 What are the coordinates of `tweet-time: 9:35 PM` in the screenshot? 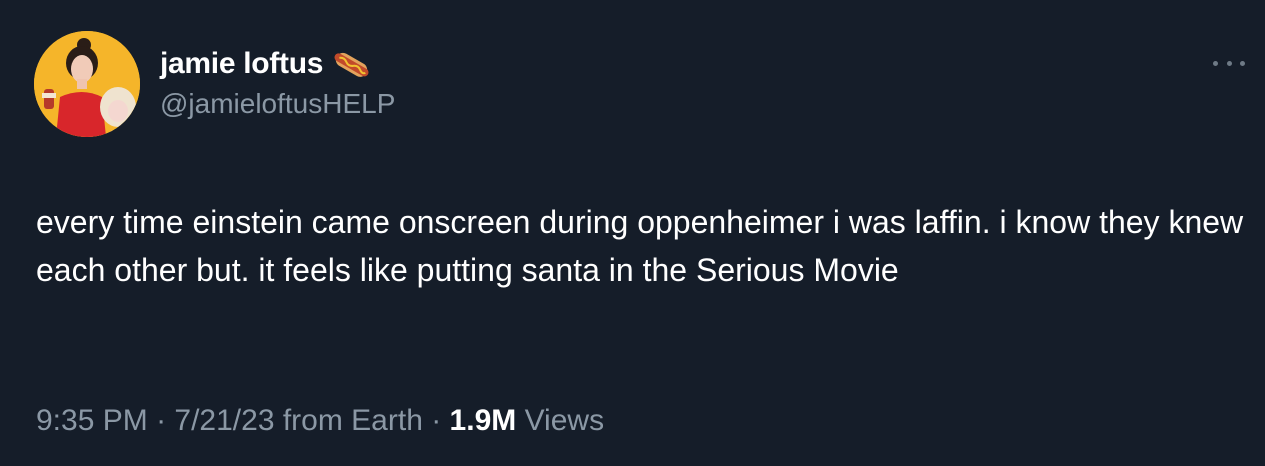 It's located at (92, 420).